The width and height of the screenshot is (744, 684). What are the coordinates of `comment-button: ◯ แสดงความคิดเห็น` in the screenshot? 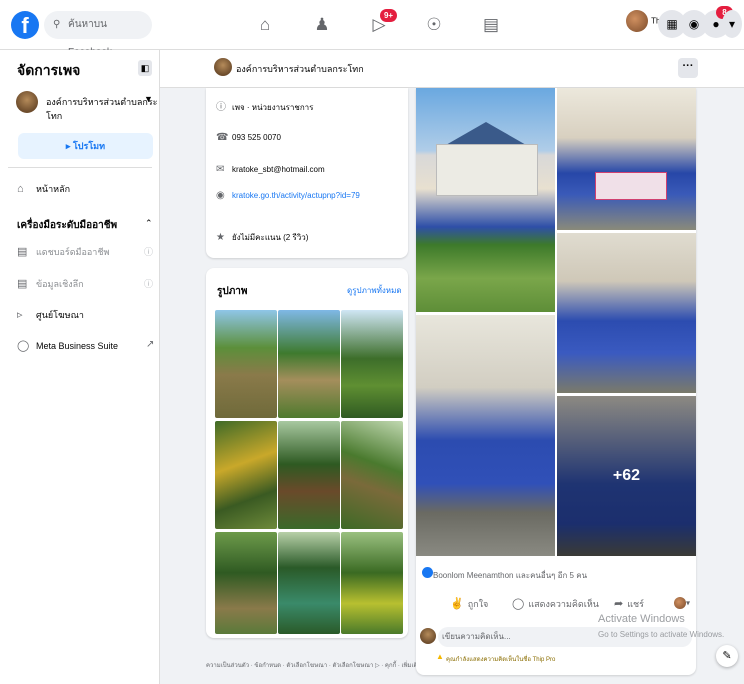 It's located at (555, 604).